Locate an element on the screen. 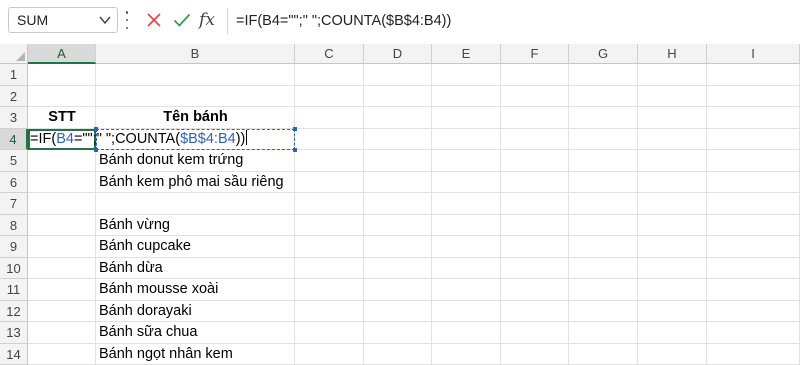  formula-bar: SUM fx =IF(B4="";" ";COUNTA($B$4:B4)) is located at coordinates (400, 22).